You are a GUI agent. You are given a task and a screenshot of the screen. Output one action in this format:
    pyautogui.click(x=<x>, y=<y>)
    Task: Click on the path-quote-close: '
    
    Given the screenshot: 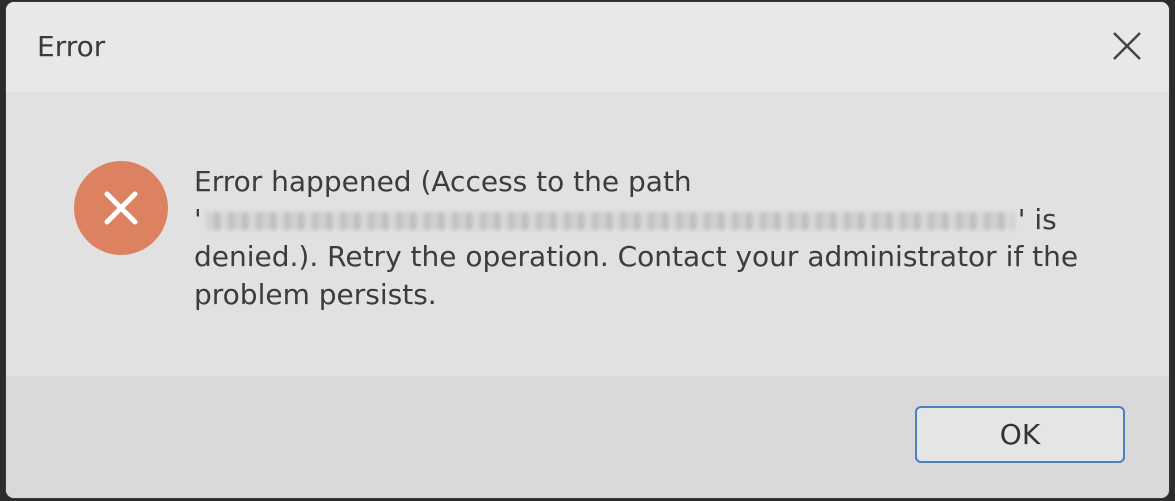 What is the action you would take?
    pyautogui.click(x=1021, y=219)
    